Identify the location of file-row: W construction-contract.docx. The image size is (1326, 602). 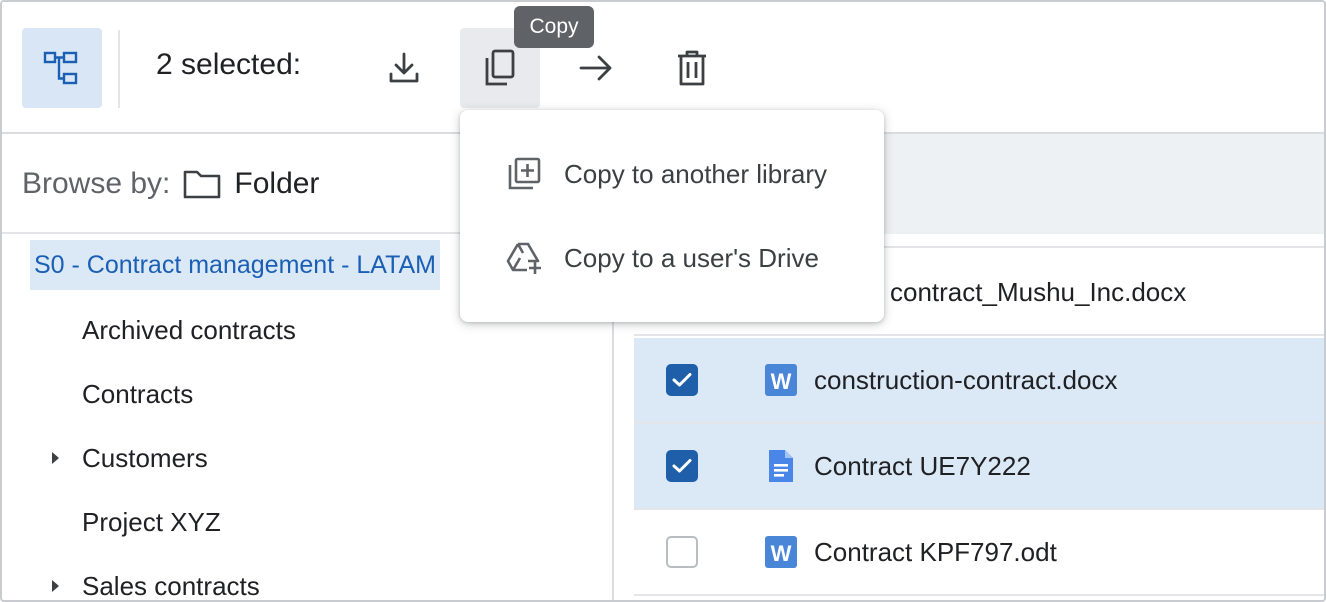
(979, 381).